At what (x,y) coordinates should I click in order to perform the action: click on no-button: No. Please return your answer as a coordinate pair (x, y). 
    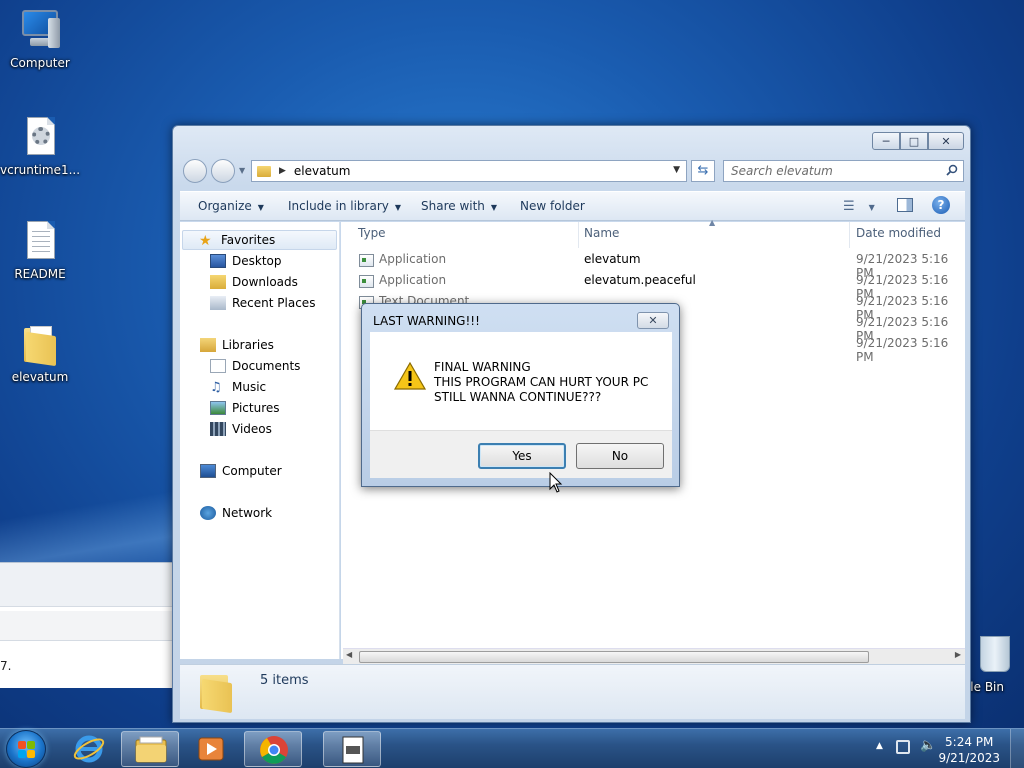
    Looking at the image, I should click on (620, 456).